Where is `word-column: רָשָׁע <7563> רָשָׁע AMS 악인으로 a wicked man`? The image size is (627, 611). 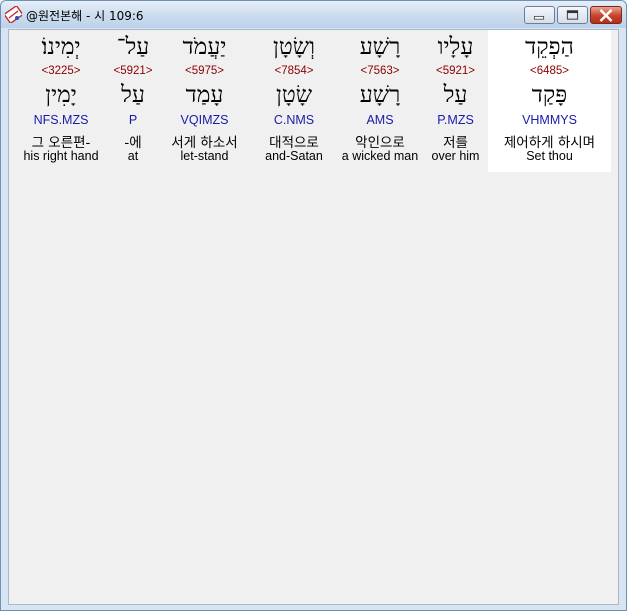 word-column: רָשָׁע <7563> רָשָׁע AMS 악인으로 a wicked man is located at coordinates (380, 101).